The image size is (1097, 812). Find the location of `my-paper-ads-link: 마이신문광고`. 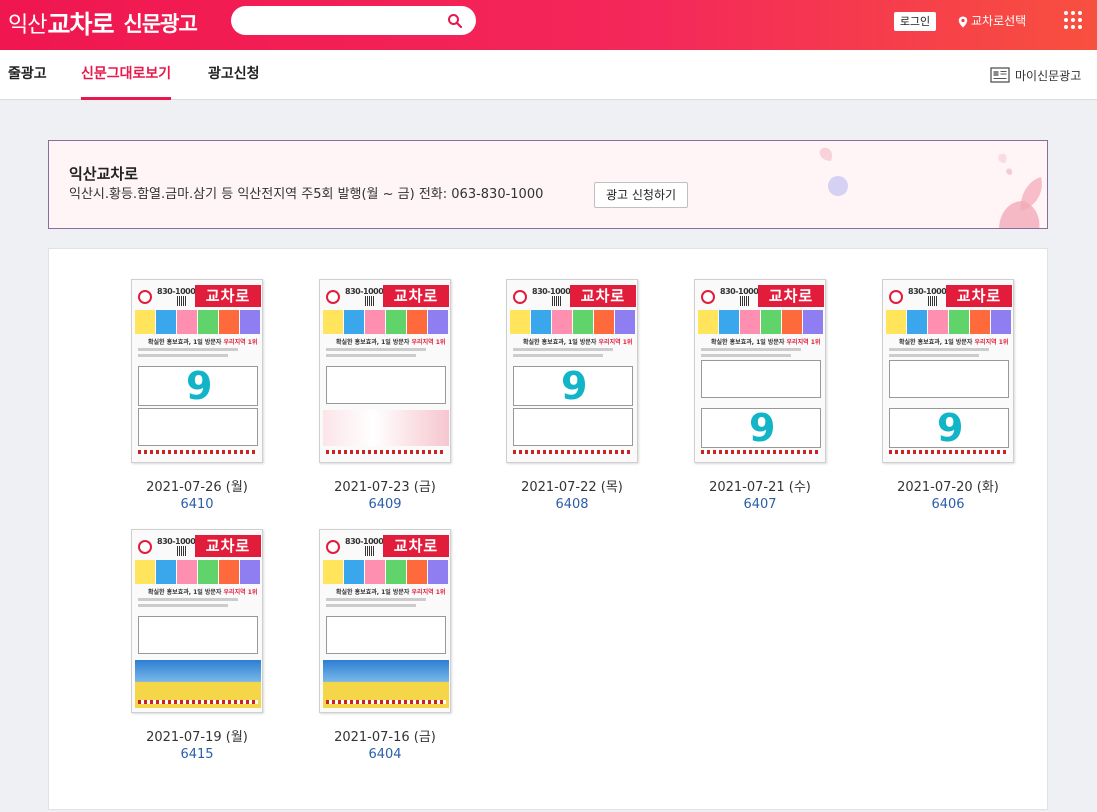

my-paper-ads-link: 마이신문광고 is located at coordinates (1035, 75).